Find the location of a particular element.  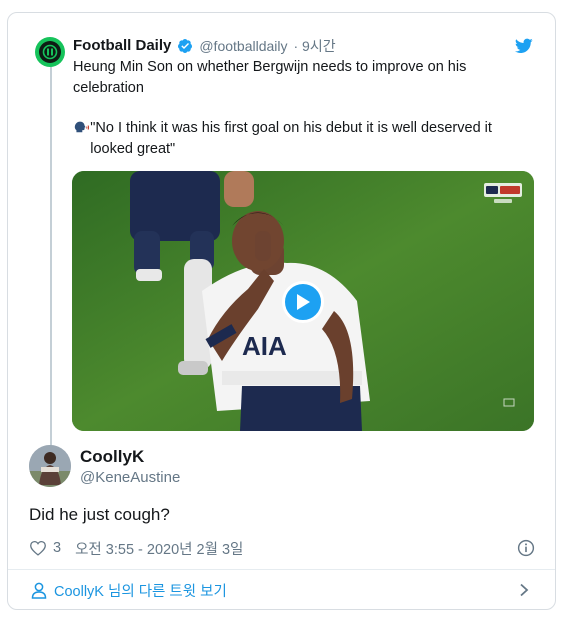

more-tweets-link: CoollyK 님의 다른 트윗 보기 is located at coordinates (281, 589).